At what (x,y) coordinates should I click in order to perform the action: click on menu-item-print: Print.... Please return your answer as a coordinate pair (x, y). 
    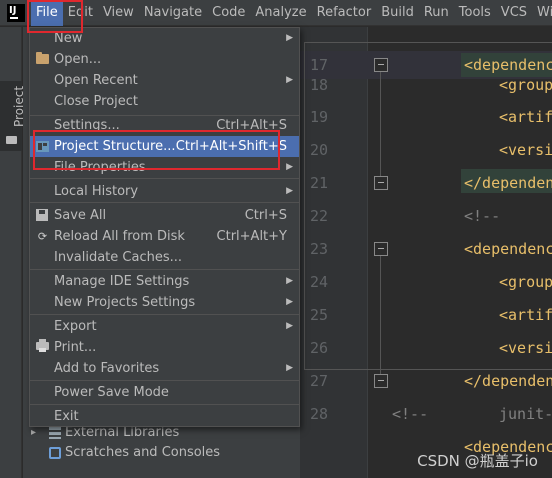
    Looking at the image, I should click on (164, 347).